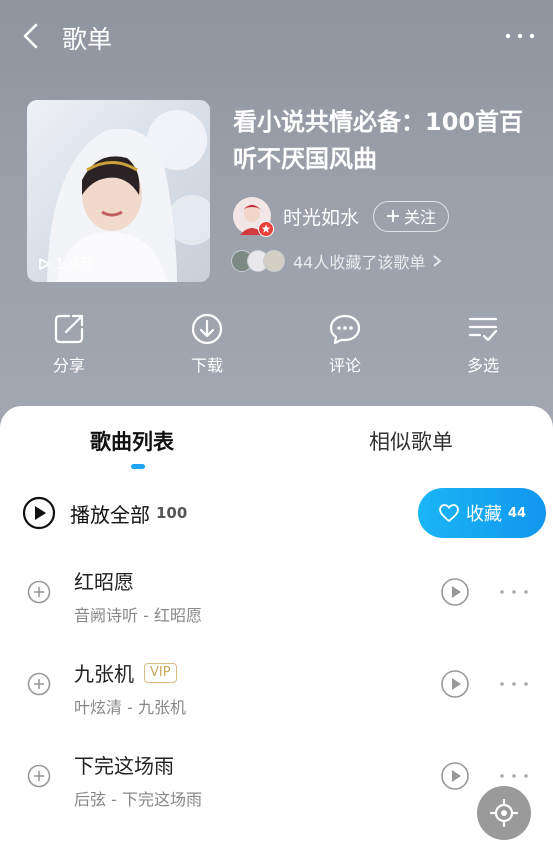 The image size is (553, 843). Describe the element at coordinates (344, 365) in the screenshot. I see `comment-label: 评论` at that location.